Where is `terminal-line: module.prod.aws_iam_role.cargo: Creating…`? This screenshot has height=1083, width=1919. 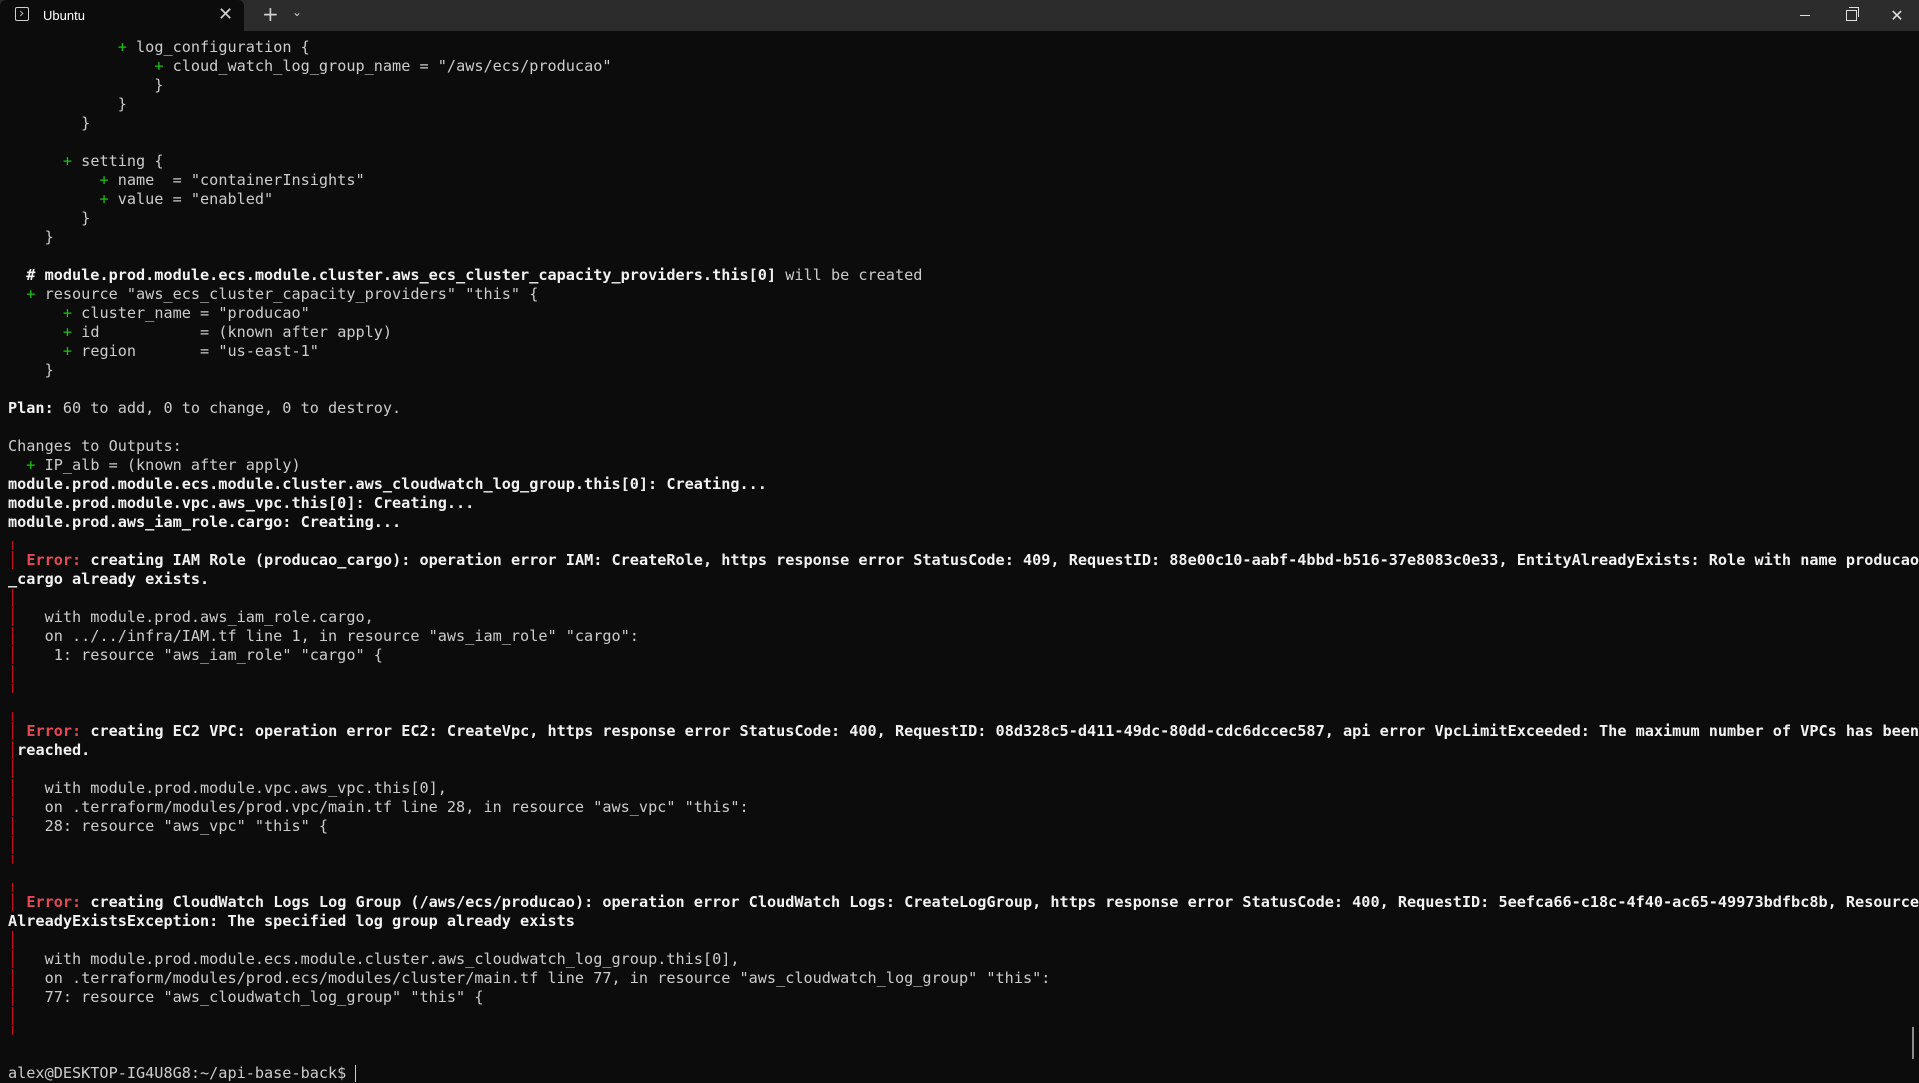 terminal-line: module.prod.aws_iam_role.cargo: Creating… is located at coordinates (956, 522).